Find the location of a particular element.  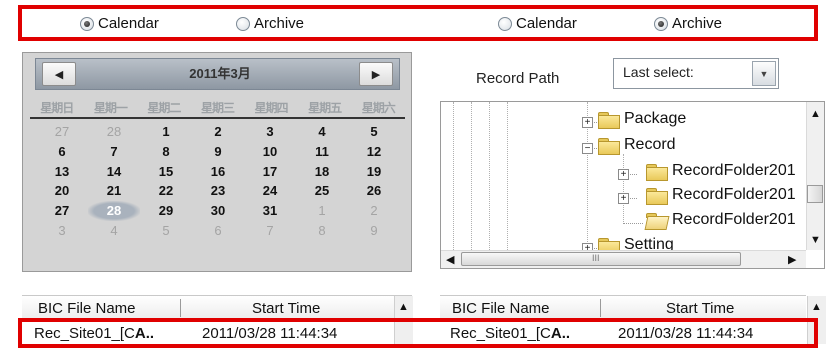

right-list-row: Rec_Site01_[CA.. 2011/03/28 11:44:34 is located at coordinates (623, 333).